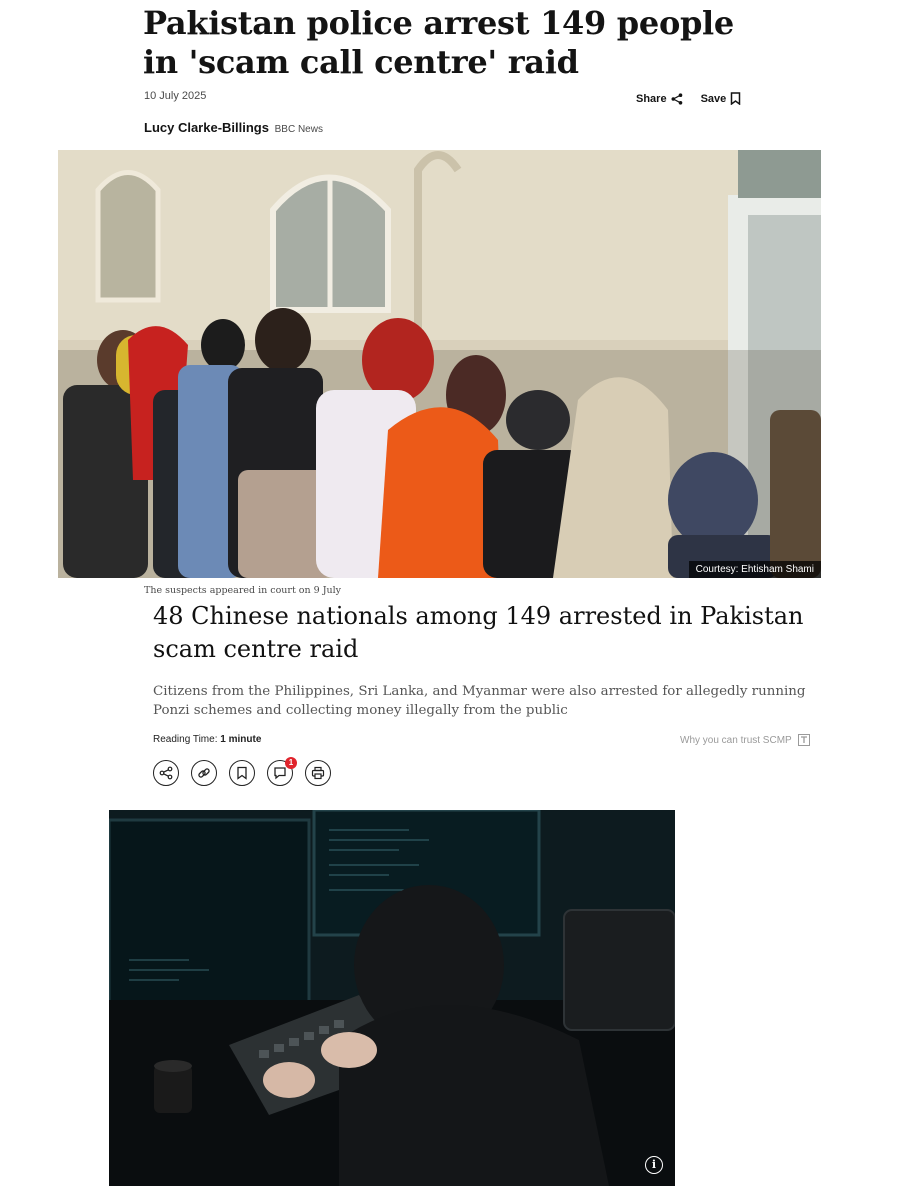  What do you see at coordinates (688, 98) in the screenshot?
I see `bbc-article-actions: Share Save` at bounding box center [688, 98].